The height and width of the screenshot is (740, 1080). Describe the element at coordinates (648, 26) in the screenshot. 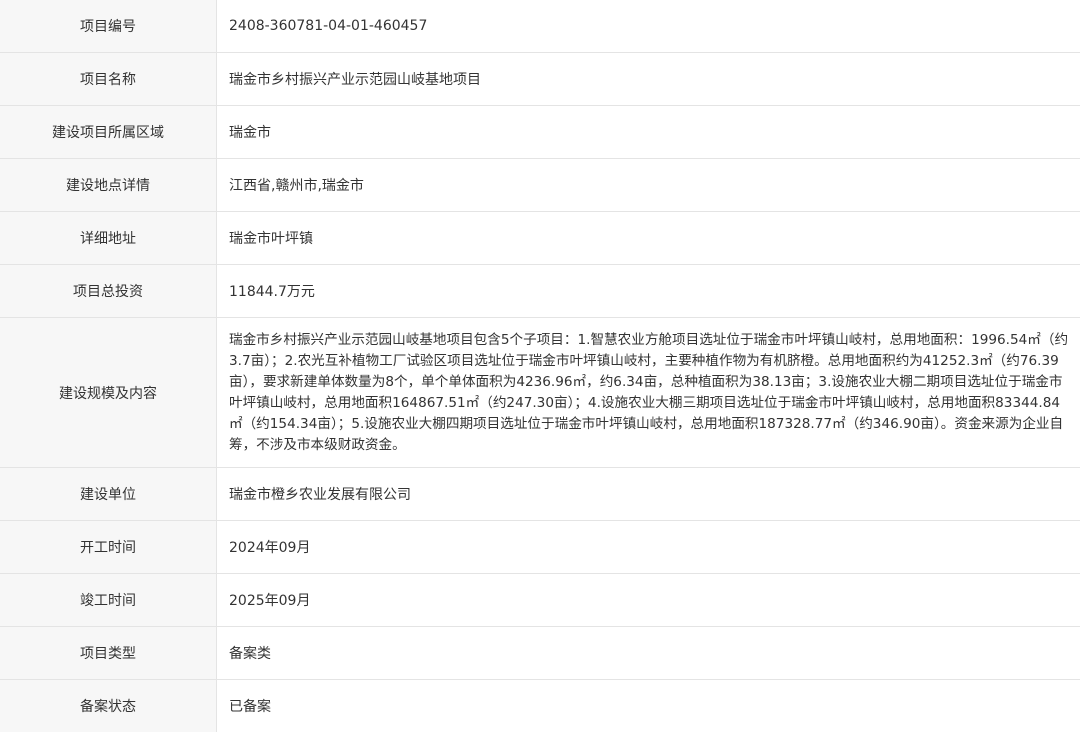

I see `row-value: 2408-360781-04-01-460457` at that location.